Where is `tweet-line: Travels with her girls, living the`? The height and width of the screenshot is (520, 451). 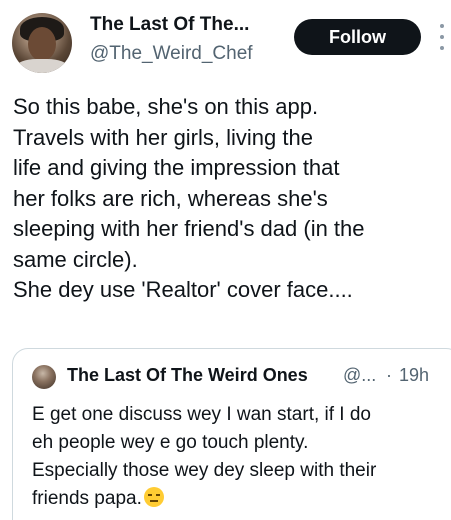
tweet-line: Travels with her girls, living the is located at coordinates (163, 137).